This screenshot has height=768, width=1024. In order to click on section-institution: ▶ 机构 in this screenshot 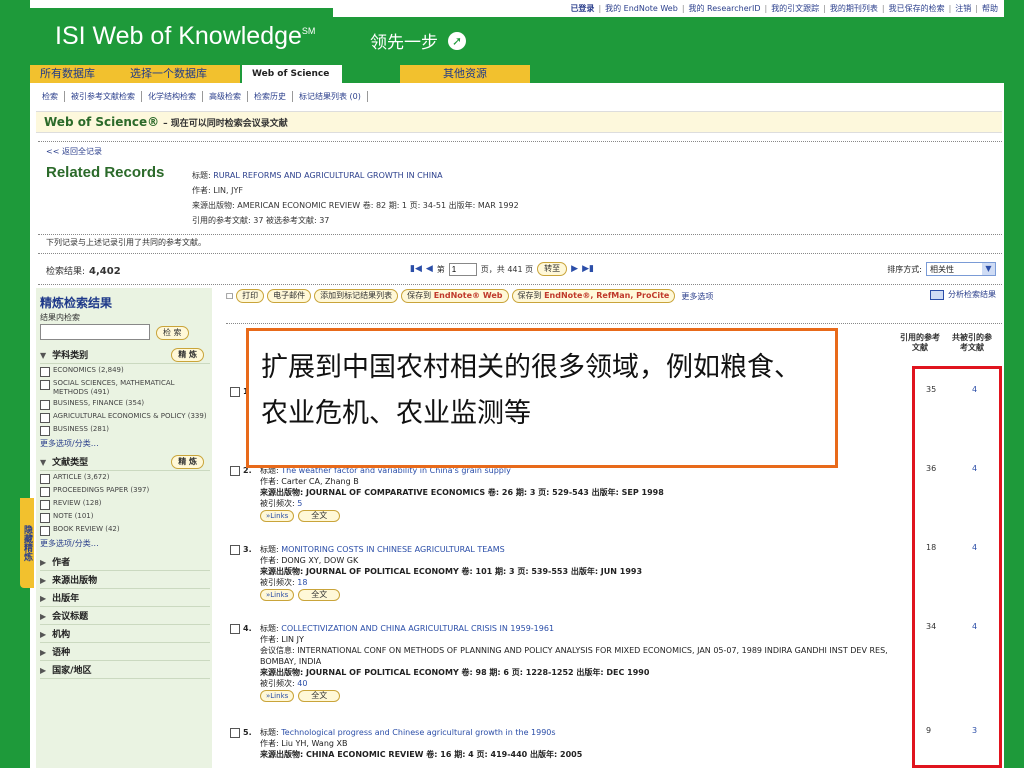, I will do `click(125, 634)`.